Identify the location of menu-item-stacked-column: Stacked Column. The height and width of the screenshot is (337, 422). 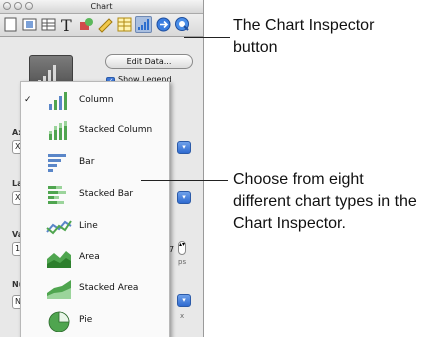
(95, 131).